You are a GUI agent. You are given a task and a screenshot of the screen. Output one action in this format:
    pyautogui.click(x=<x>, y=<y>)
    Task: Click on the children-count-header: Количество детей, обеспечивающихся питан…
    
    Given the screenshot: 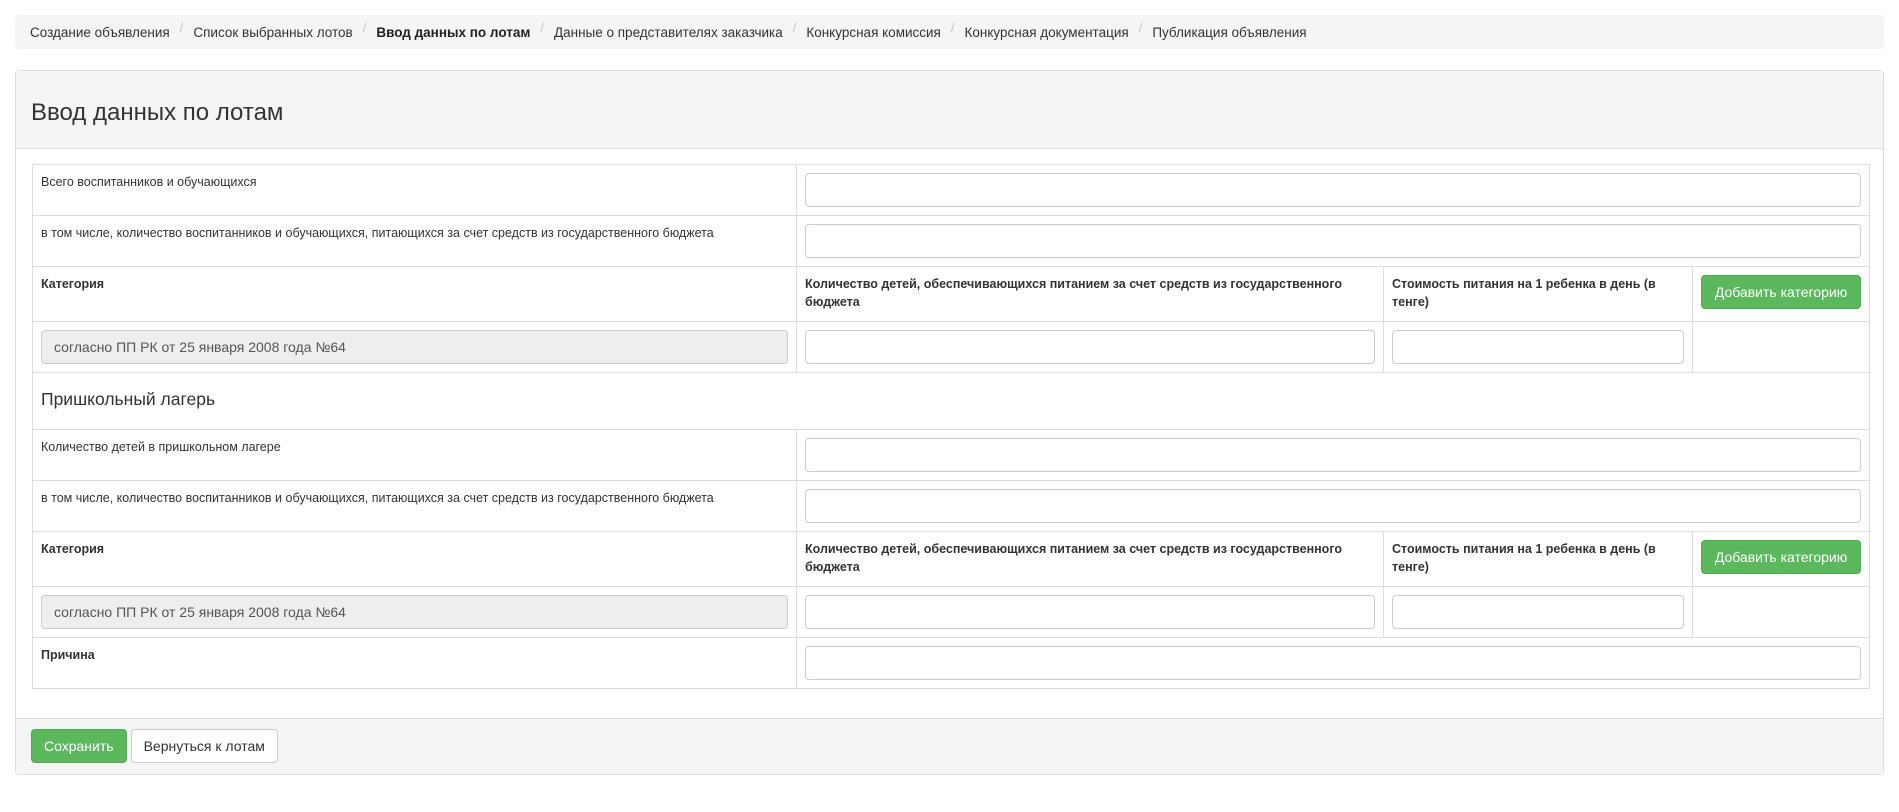 What is the action you would take?
    pyautogui.click(x=1090, y=294)
    